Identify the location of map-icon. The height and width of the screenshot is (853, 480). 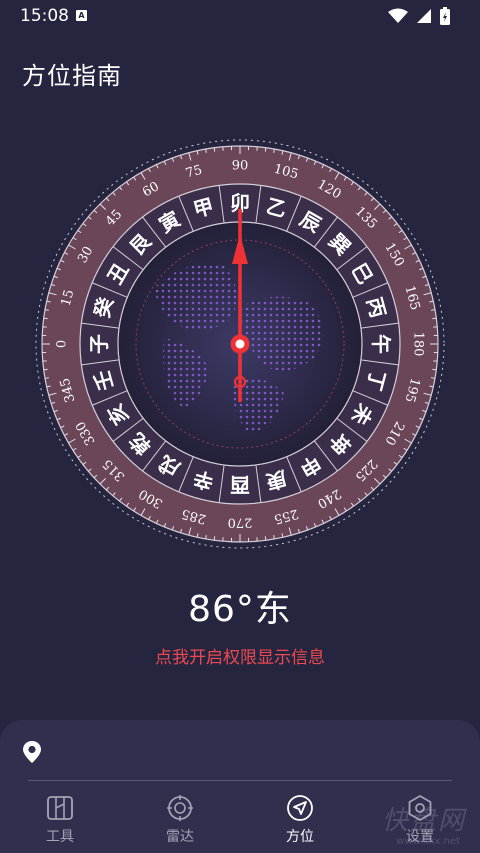
(60, 808).